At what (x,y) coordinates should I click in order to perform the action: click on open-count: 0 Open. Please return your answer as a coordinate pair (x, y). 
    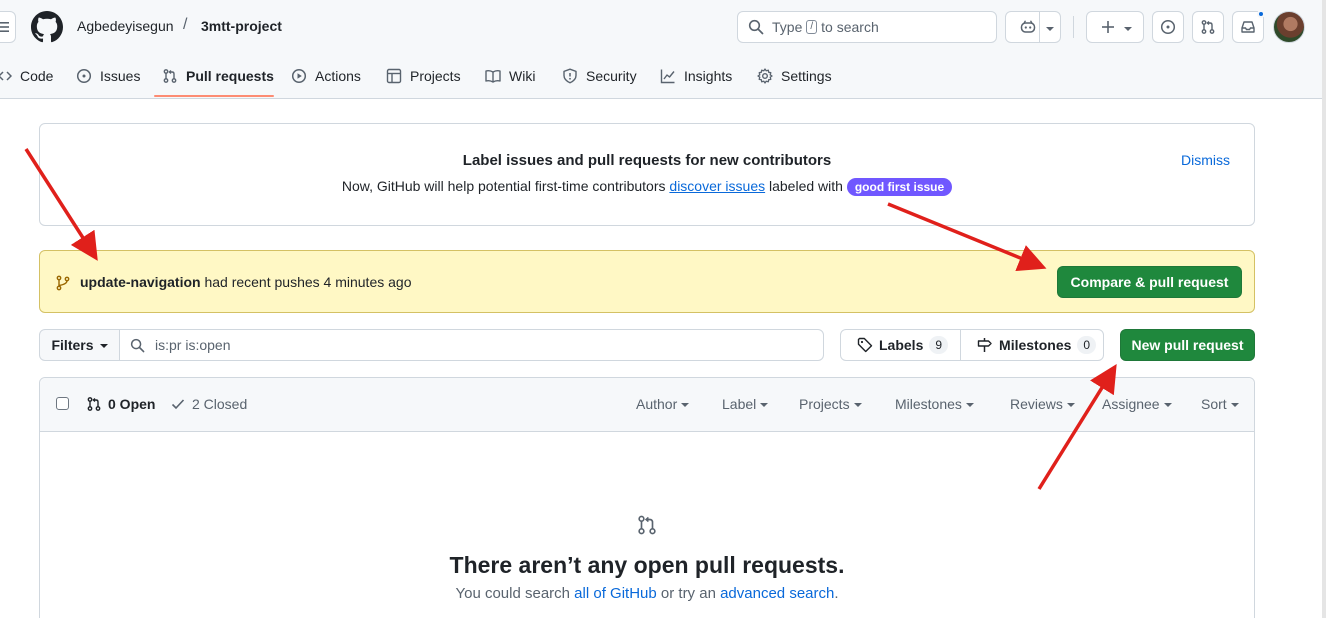
    Looking at the image, I should click on (132, 404).